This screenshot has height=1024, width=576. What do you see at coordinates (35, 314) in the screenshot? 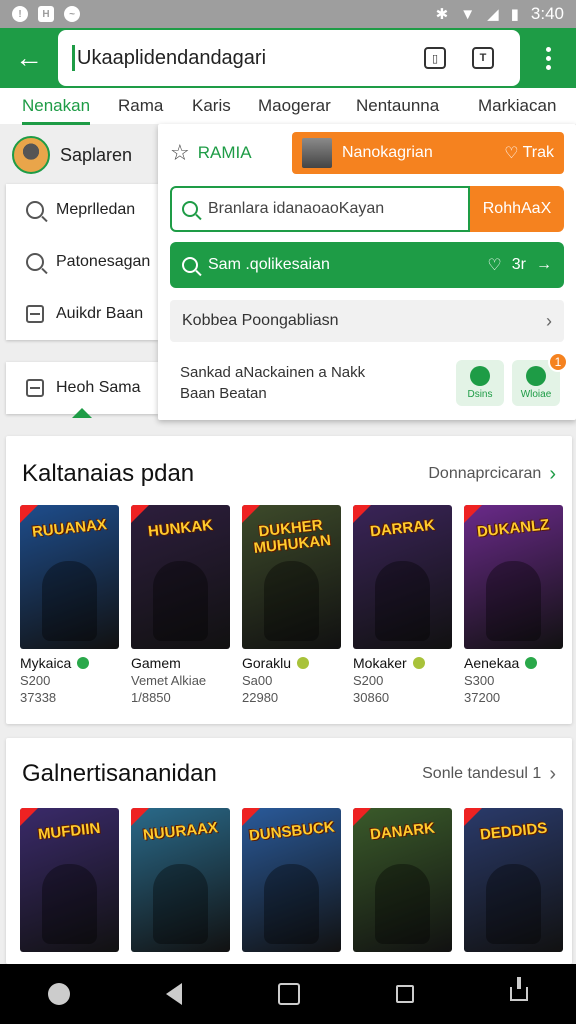
I see `square-icon` at bounding box center [35, 314].